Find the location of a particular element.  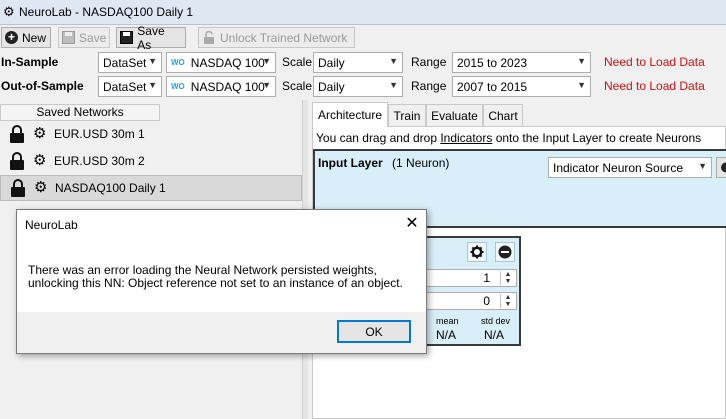

in-sample-range-select: 2015 to 2023 ▼ is located at coordinates (521, 62).